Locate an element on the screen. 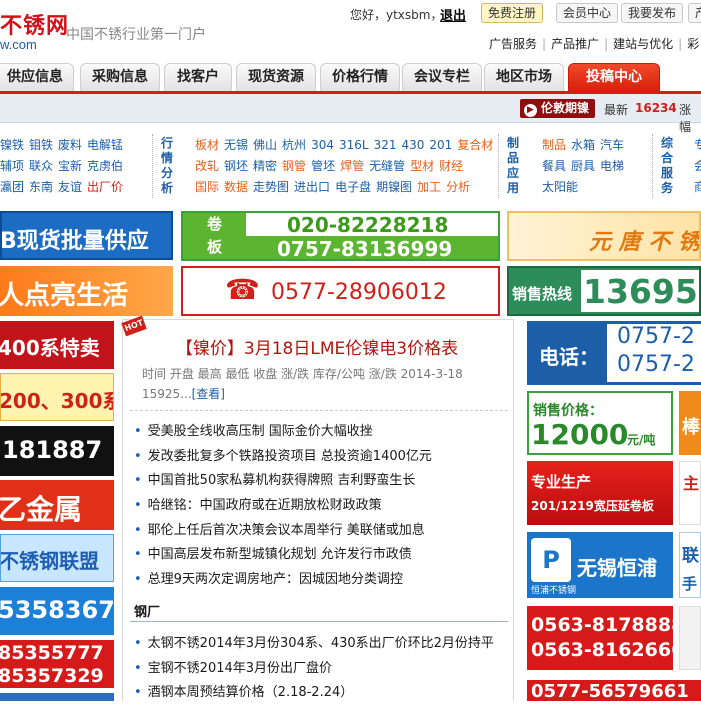 Image resolution: width=701 pixels, height=706 pixels. tab-conference: 会议专栏 is located at coordinates (442, 77).